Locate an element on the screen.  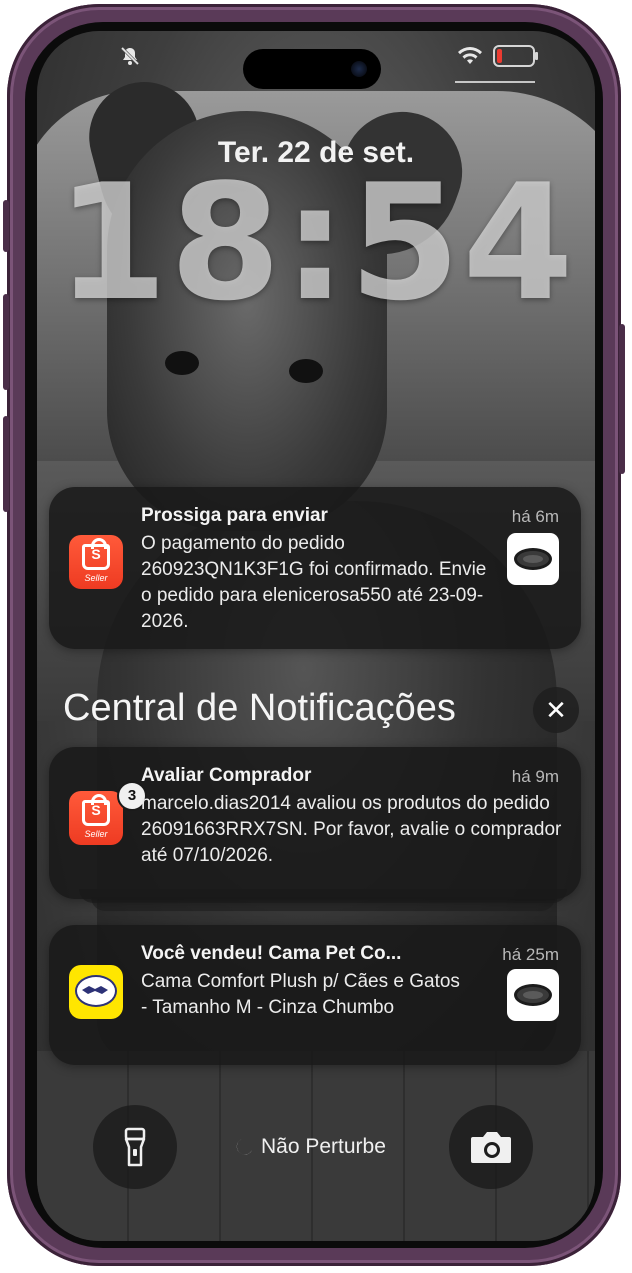
handshake-icon is located at coordinates (95, 990).